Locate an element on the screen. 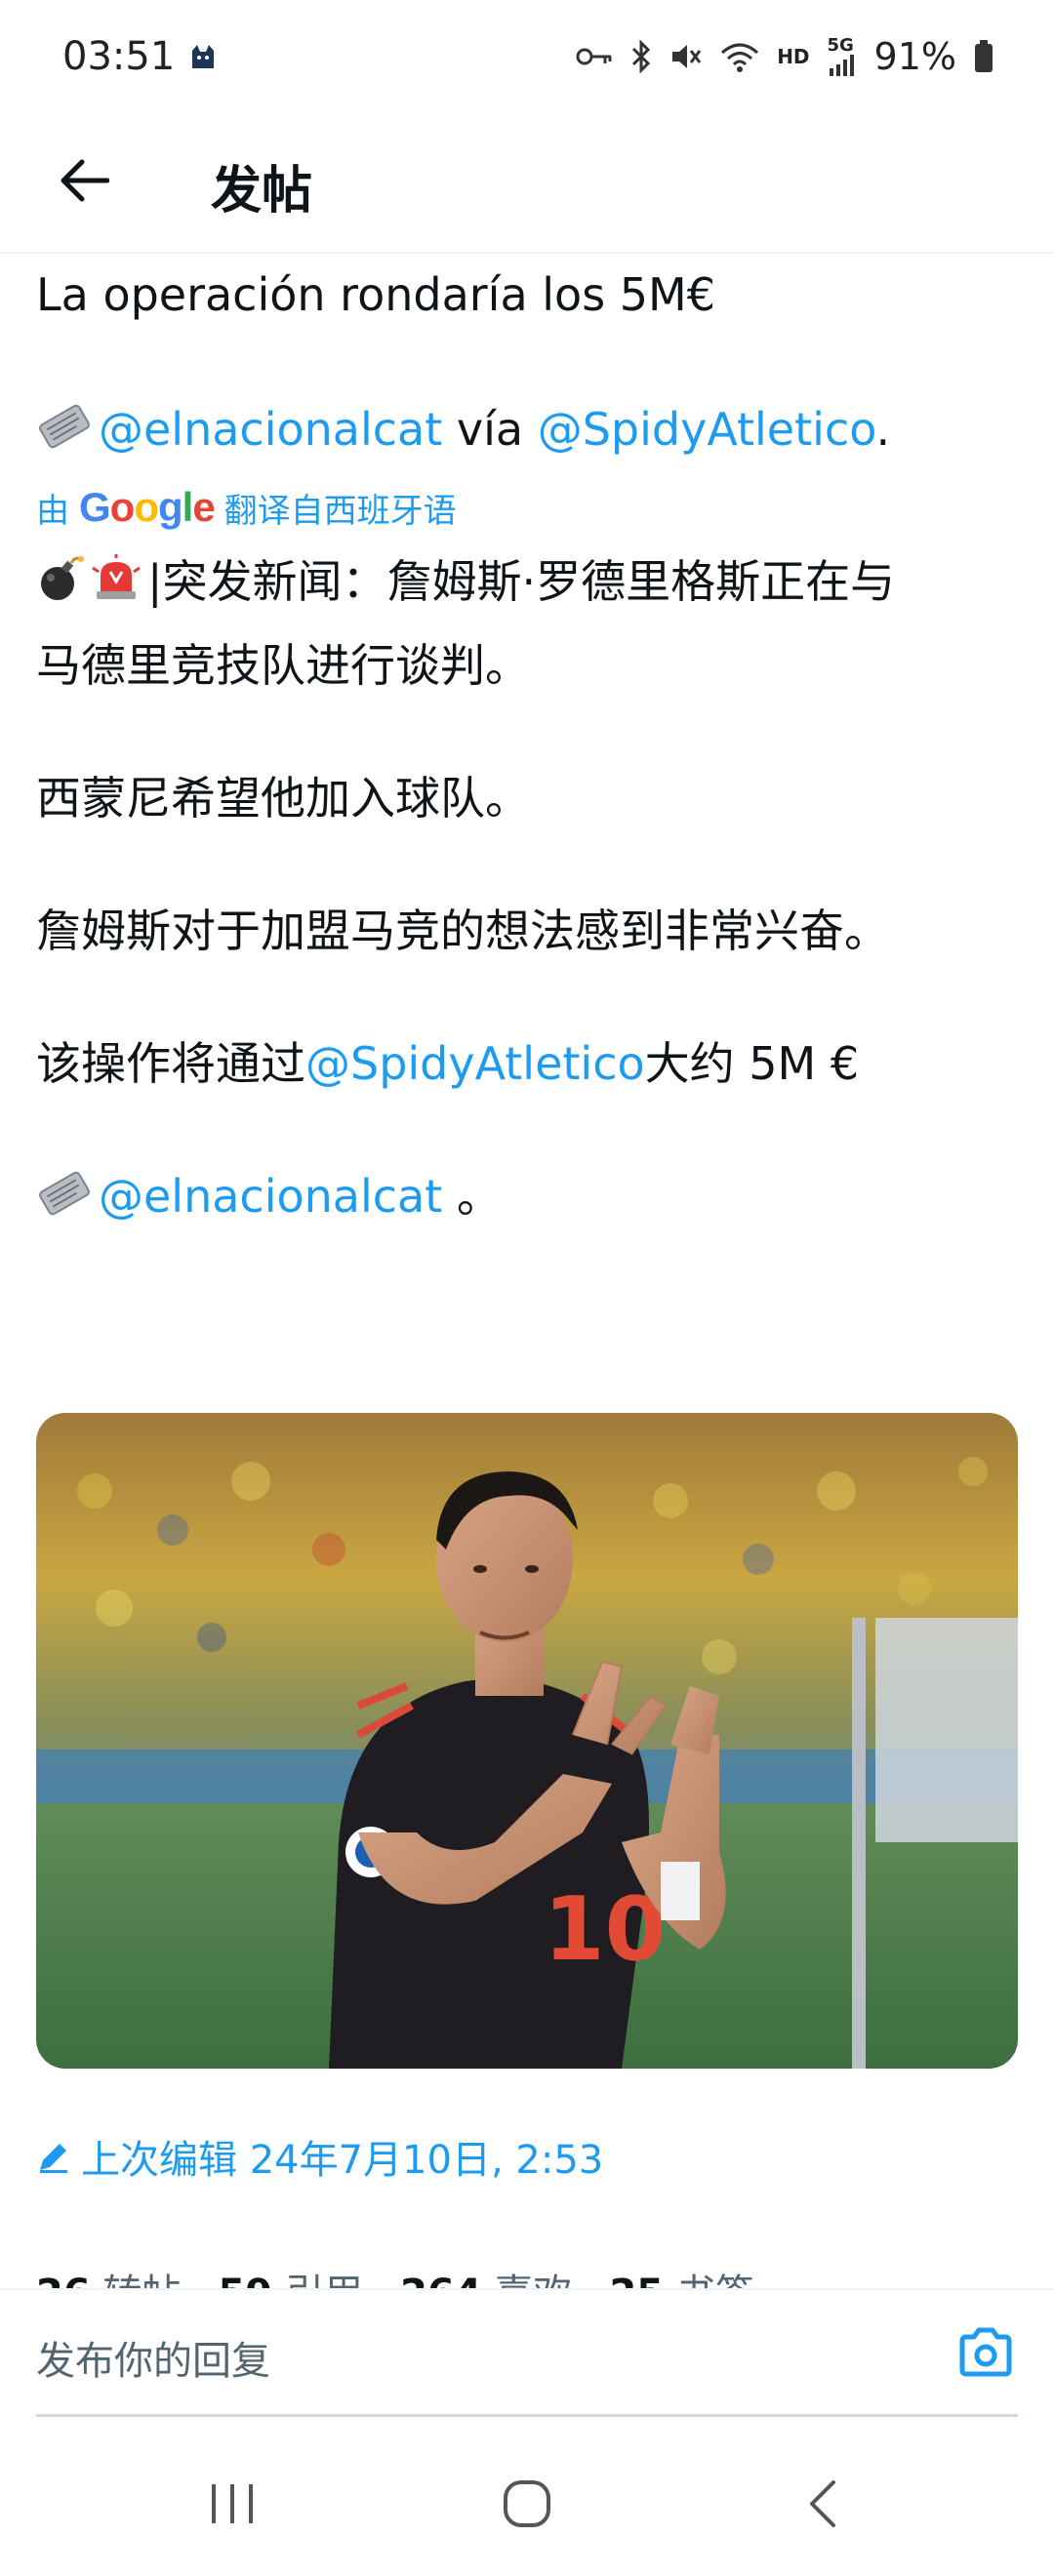 This screenshot has height=2576, width=1054. period-text: . is located at coordinates (883, 429).